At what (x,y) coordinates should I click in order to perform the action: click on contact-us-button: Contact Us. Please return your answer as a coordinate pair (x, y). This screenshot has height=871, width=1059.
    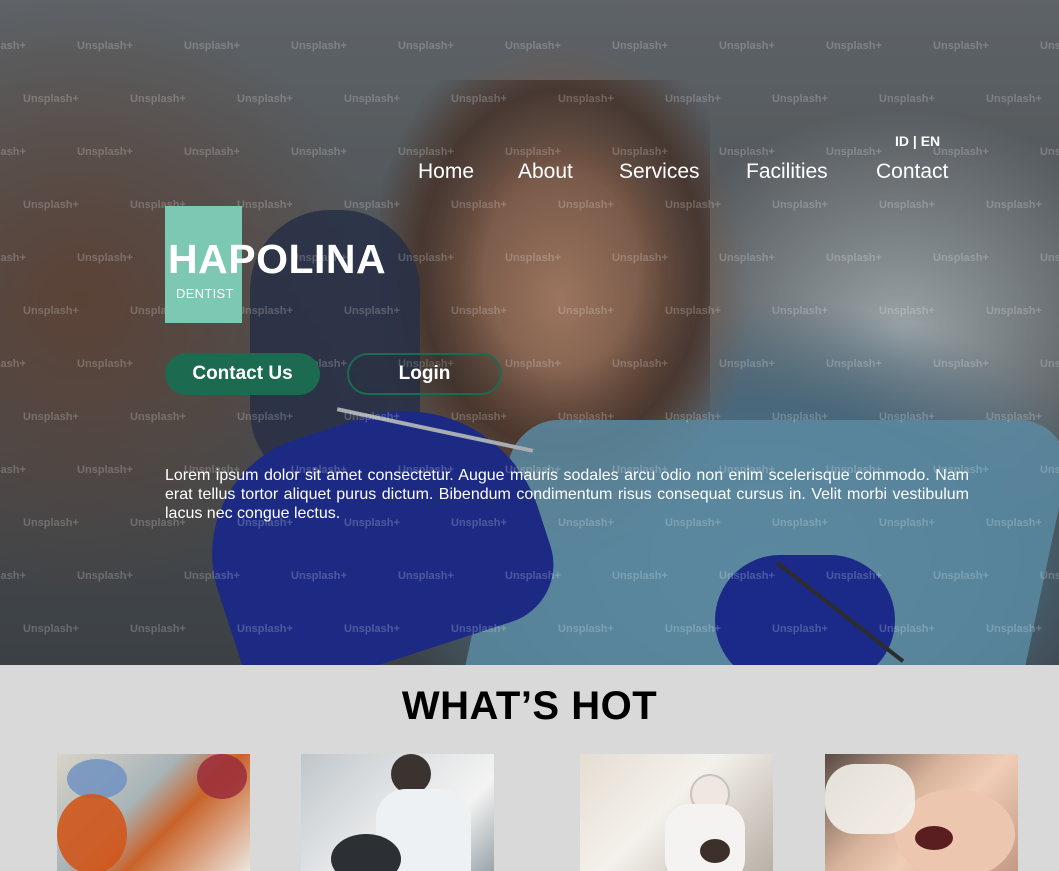
    Looking at the image, I should click on (242, 374).